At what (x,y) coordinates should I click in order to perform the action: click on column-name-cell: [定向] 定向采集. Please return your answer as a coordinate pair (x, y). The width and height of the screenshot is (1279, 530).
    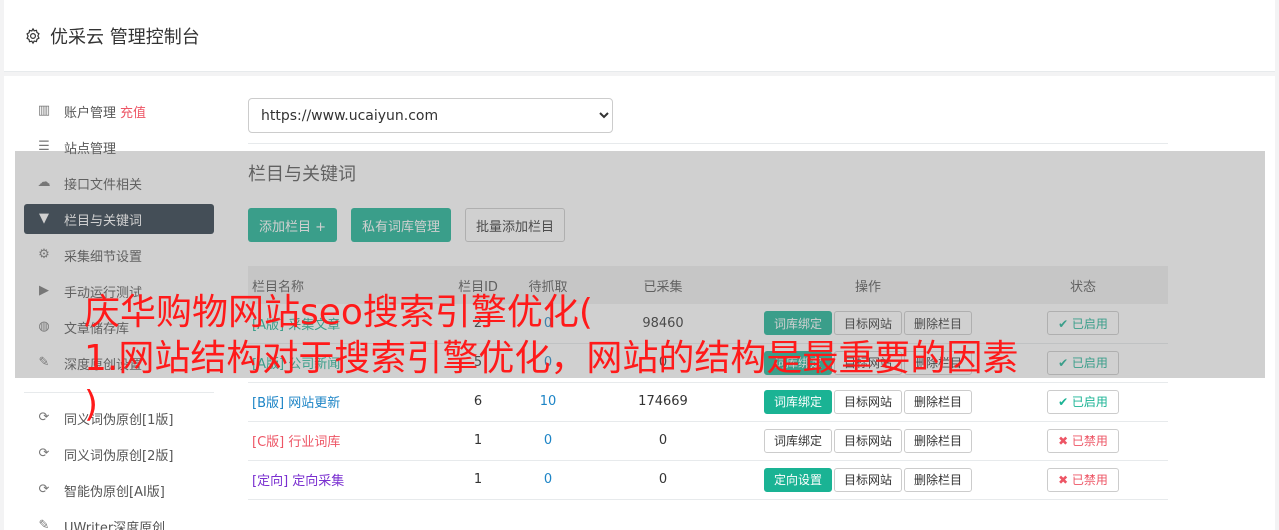
    Looking at the image, I should click on (348, 479).